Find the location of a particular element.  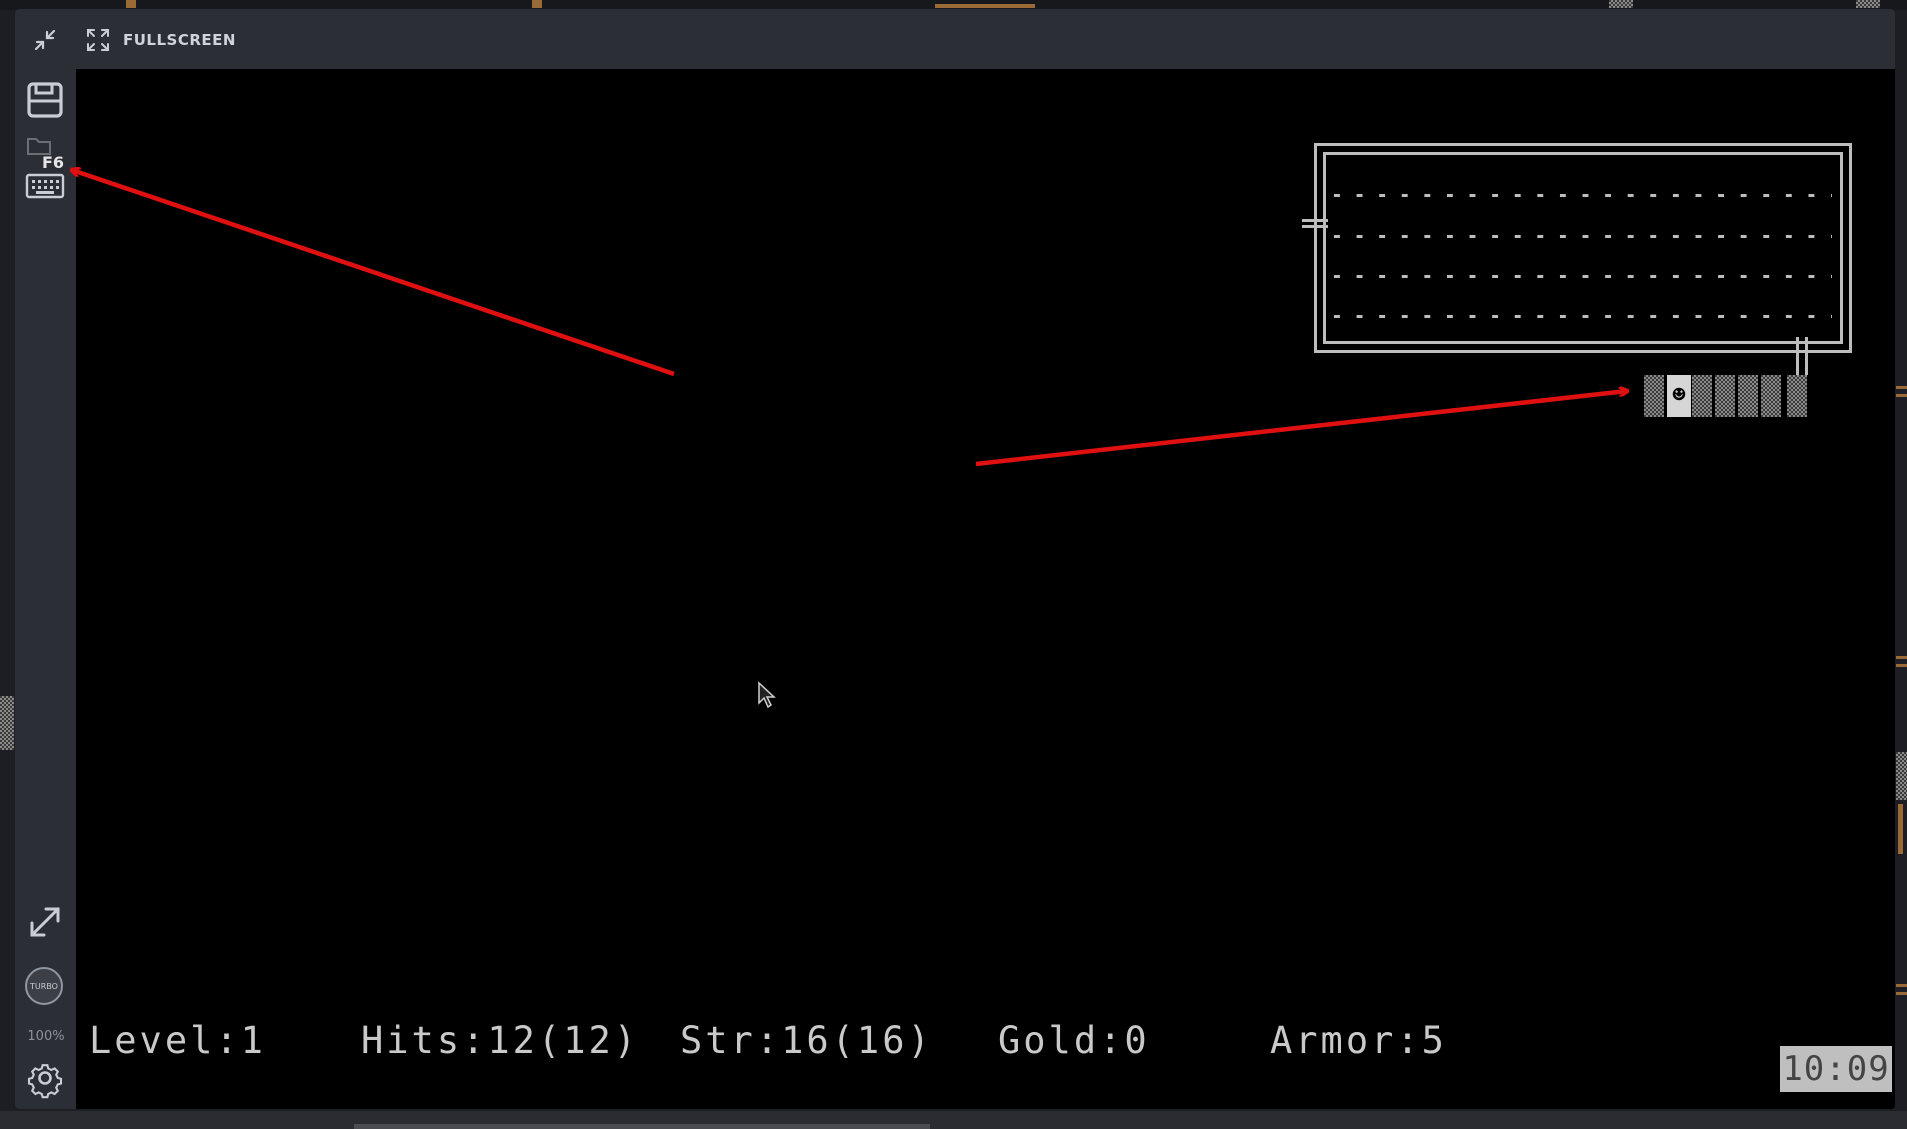

mouse-cursor-icon is located at coordinates (767, 695).